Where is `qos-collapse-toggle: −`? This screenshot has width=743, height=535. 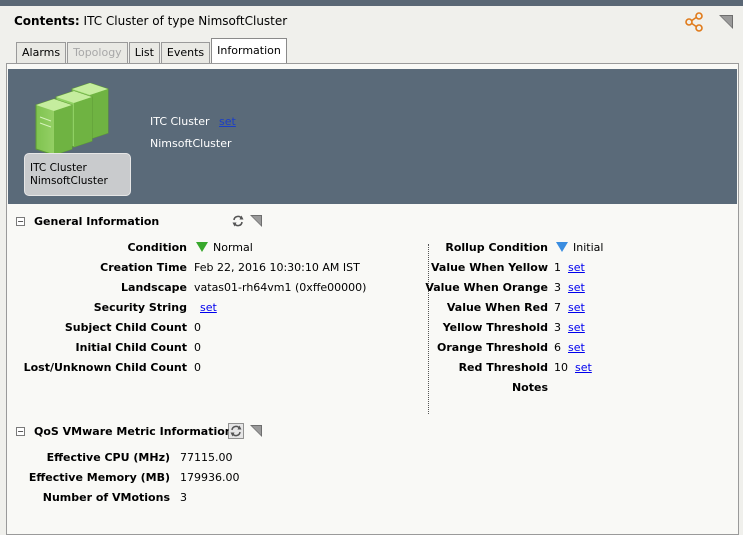
qos-collapse-toggle: − is located at coordinates (20, 431).